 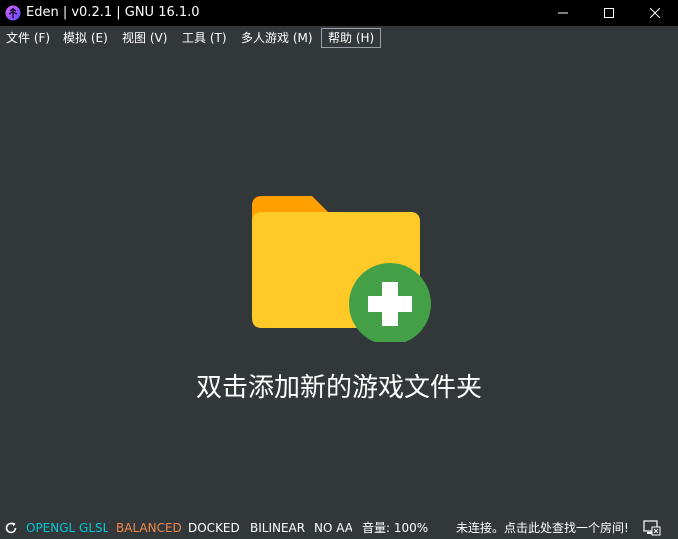 What do you see at coordinates (85, 38) in the screenshot?
I see `menu-emulation: 模拟 (E)` at bounding box center [85, 38].